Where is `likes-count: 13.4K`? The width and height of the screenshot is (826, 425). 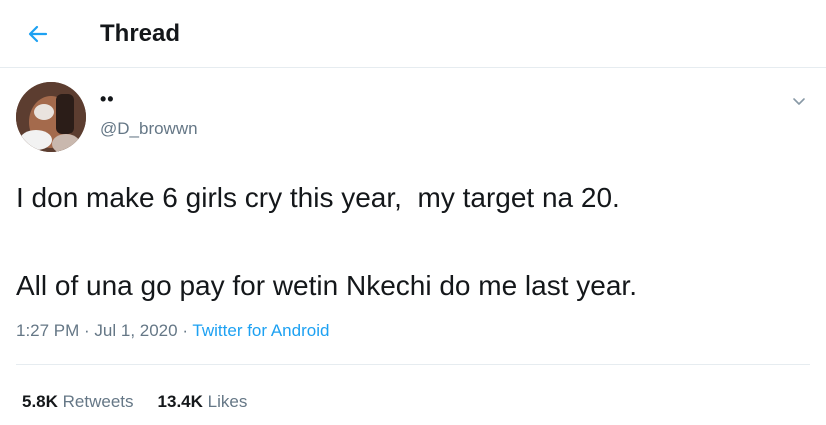 likes-count: 13.4K is located at coordinates (180, 401).